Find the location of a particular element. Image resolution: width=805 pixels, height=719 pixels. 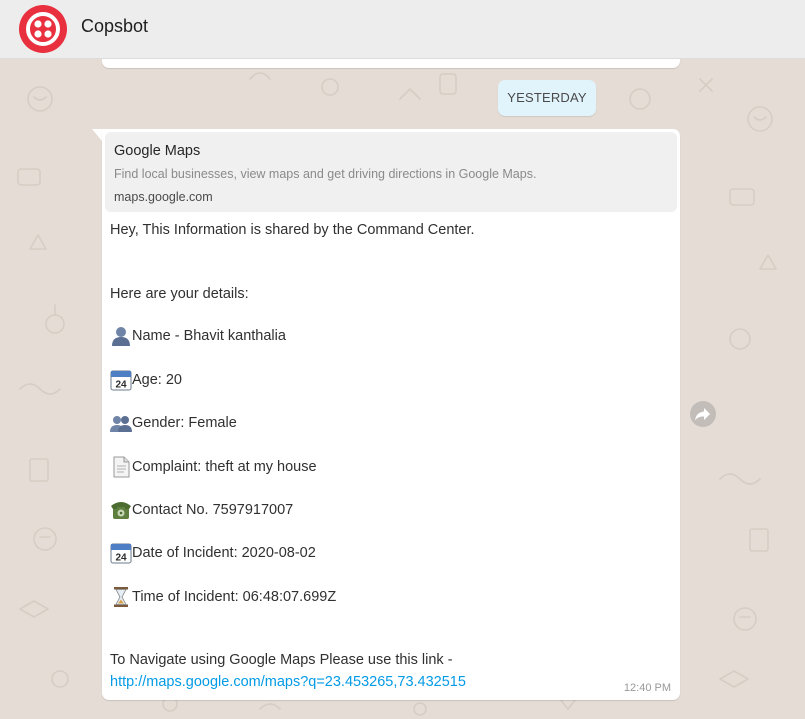

busts-in-silhouette-icon is located at coordinates (121, 423).